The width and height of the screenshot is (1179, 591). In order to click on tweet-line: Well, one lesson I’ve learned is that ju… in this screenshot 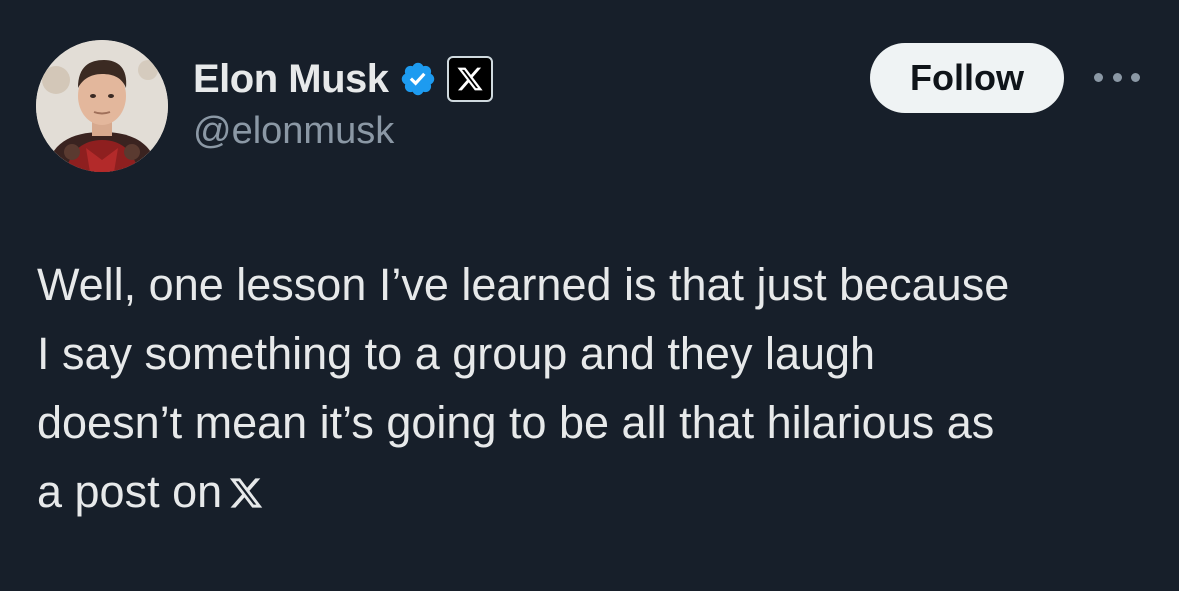, I will do `click(523, 284)`.